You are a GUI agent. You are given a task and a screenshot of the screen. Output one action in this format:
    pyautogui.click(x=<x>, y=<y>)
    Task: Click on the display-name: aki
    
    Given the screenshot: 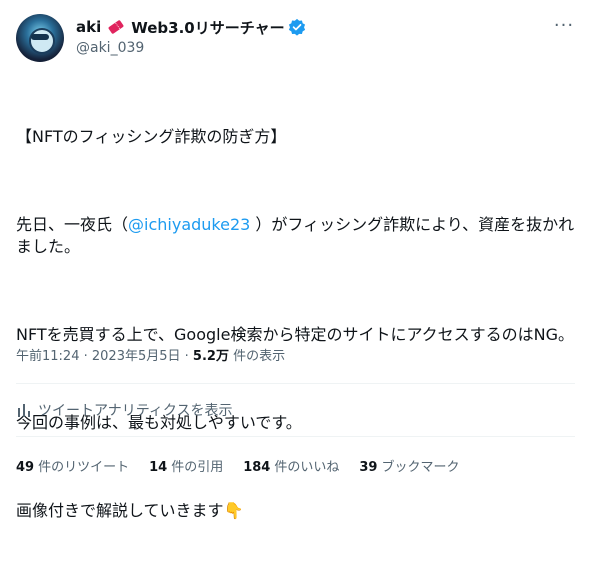 What is the action you would take?
    pyautogui.click(x=88, y=27)
    